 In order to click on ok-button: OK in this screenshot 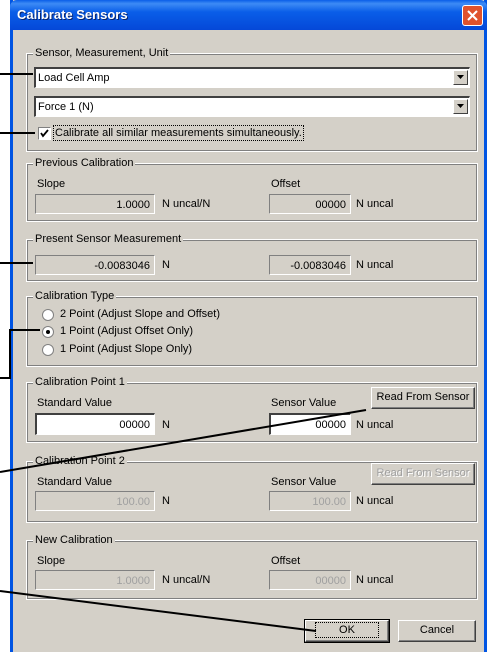, I will do `click(347, 631)`.